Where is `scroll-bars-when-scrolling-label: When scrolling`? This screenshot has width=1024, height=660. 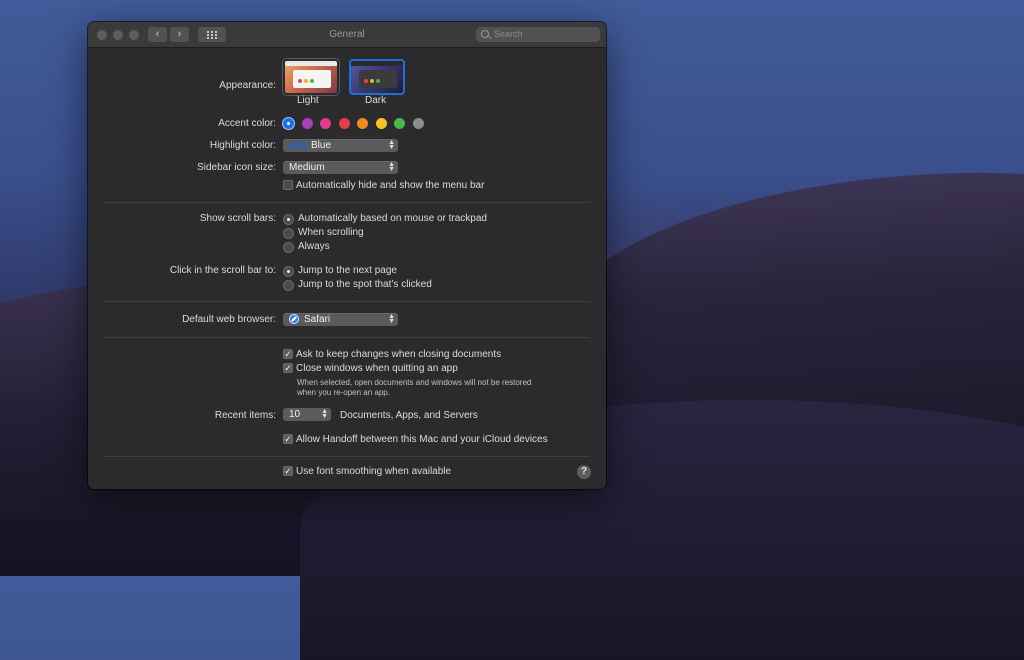
scroll-bars-when-scrolling-label: When scrolling is located at coordinates (331, 232).